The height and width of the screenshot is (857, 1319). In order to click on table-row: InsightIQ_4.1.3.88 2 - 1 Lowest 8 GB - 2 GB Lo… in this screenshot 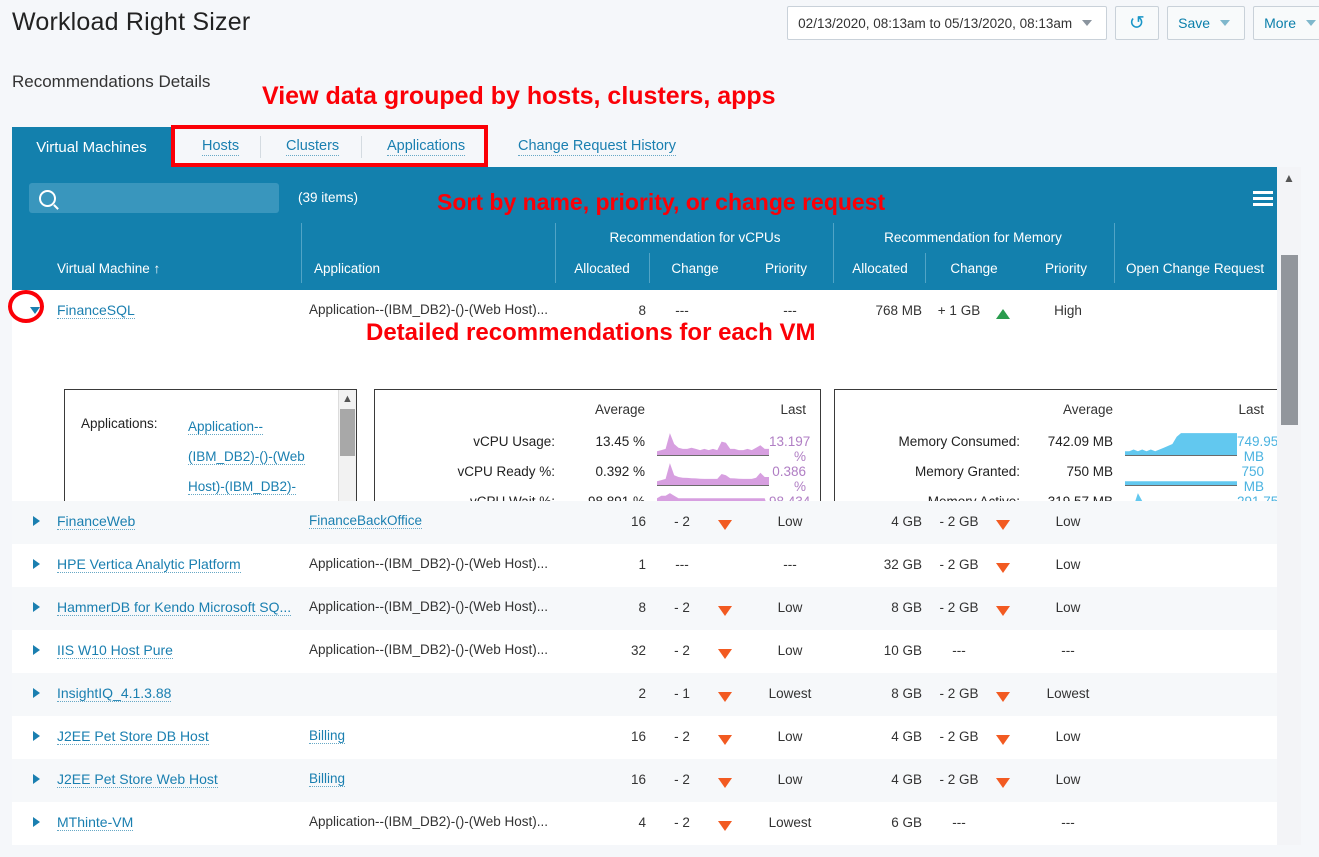, I will do `click(650, 695)`.